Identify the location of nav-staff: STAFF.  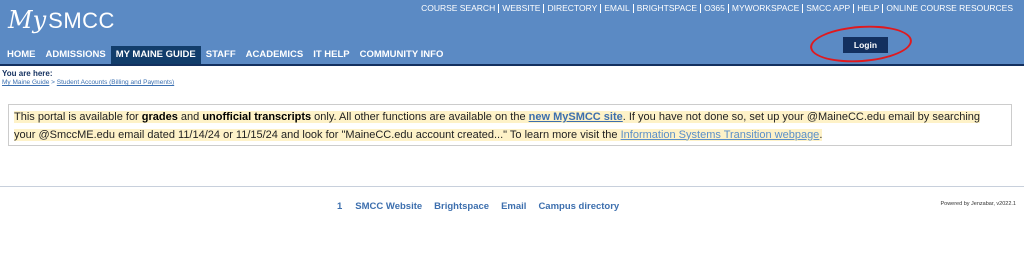
(221, 55).